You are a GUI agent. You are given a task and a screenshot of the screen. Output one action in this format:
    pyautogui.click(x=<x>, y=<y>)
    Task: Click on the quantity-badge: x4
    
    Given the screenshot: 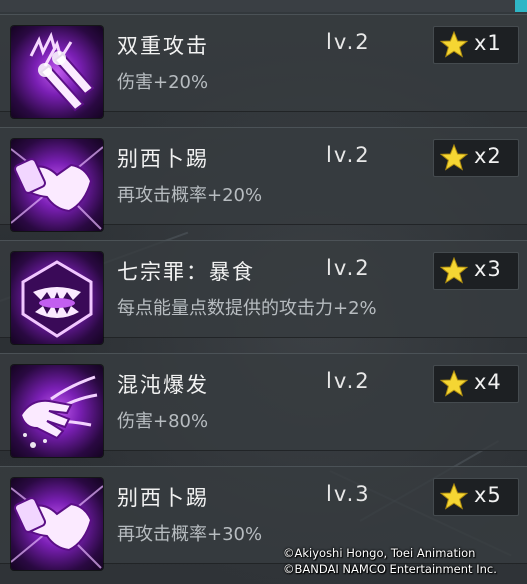 What is the action you would take?
    pyautogui.click(x=476, y=384)
    